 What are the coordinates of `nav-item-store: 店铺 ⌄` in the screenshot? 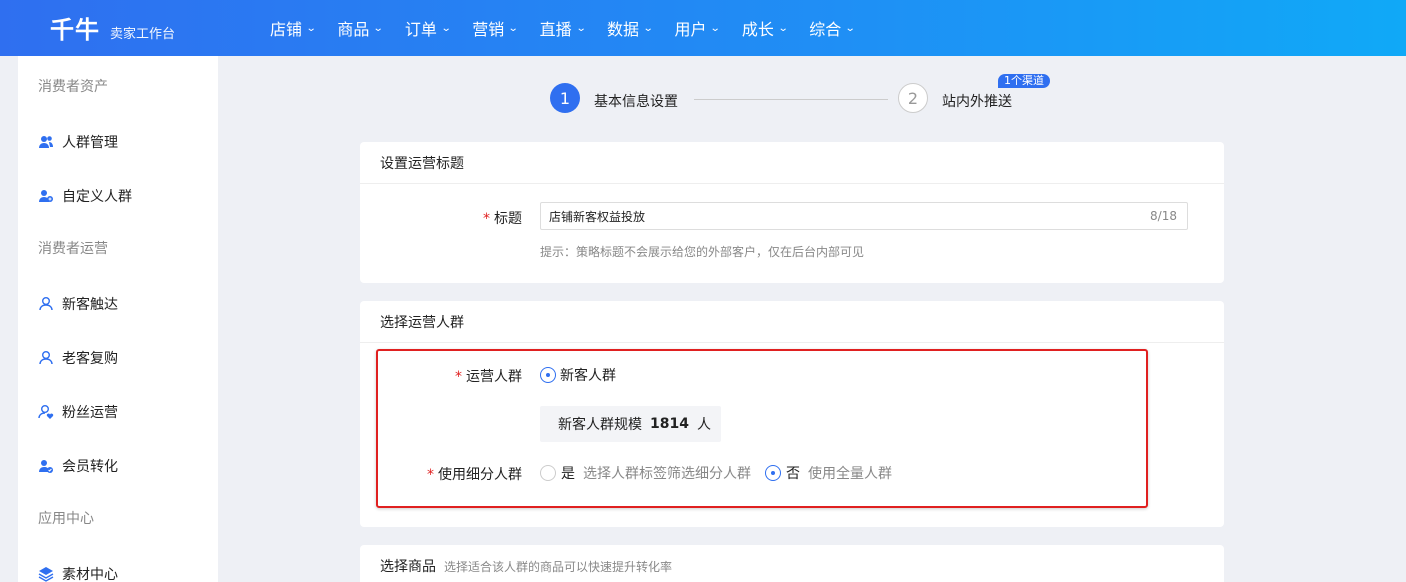 It's located at (293, 28).